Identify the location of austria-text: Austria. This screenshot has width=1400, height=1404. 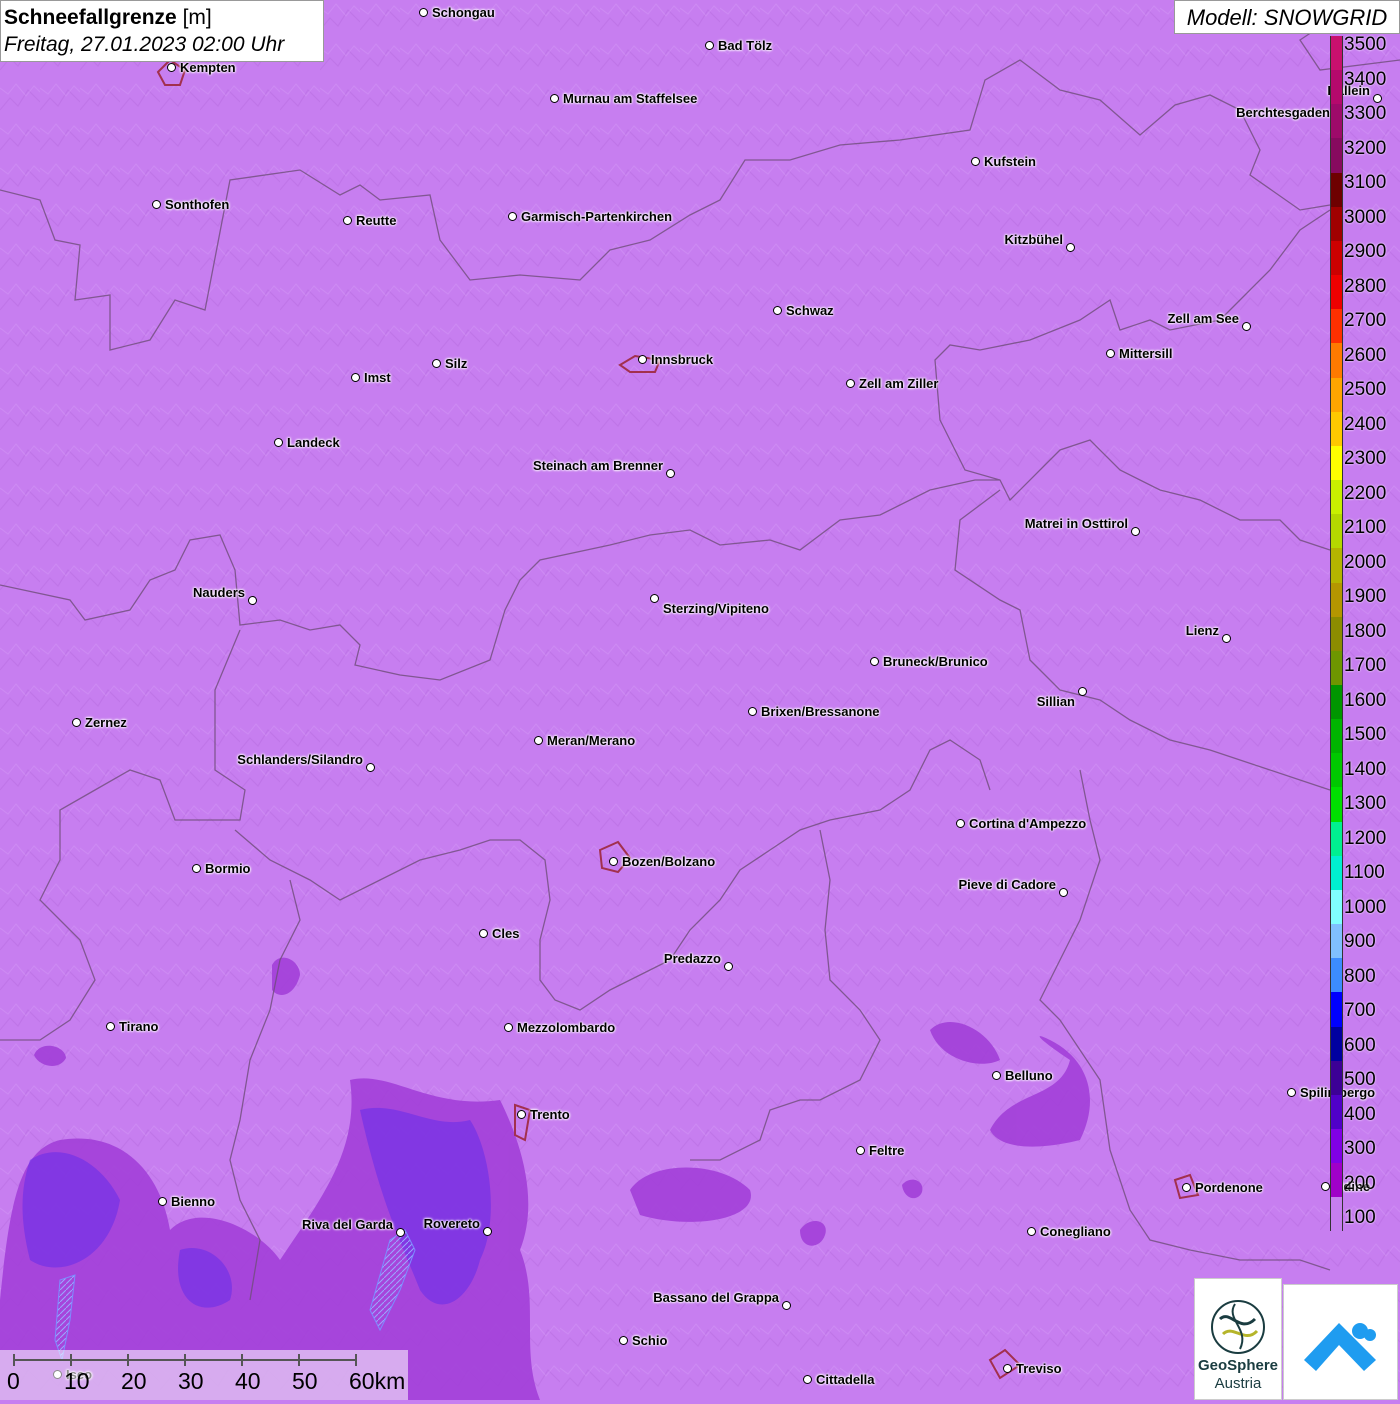
(1238, 1383).